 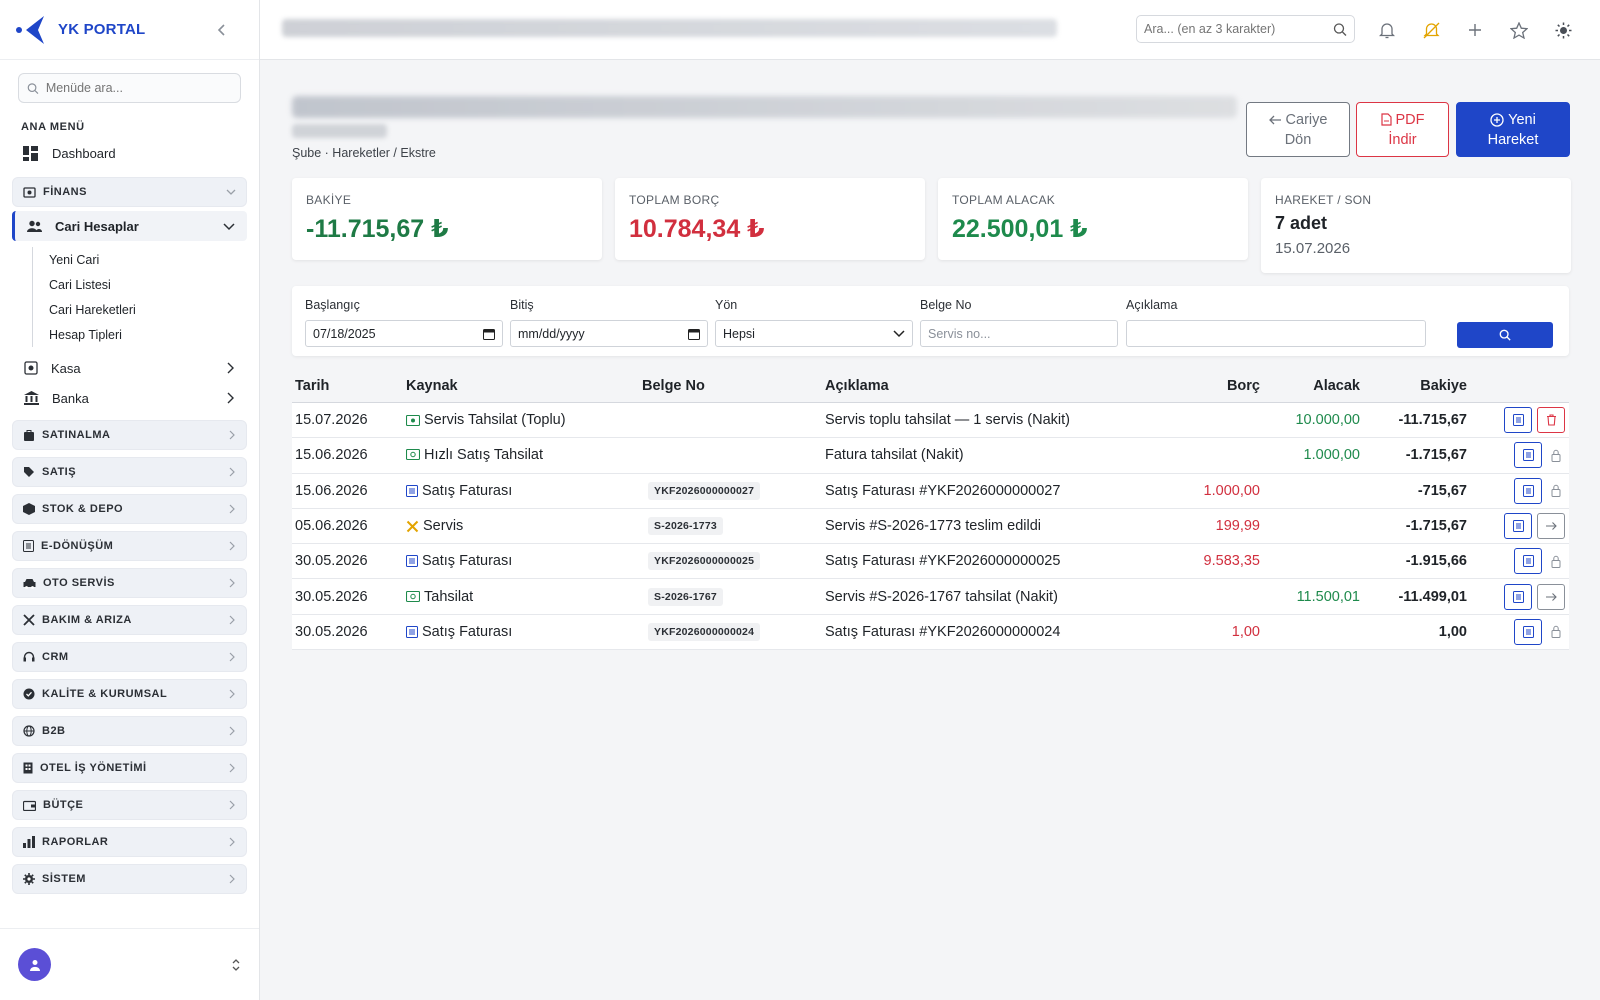 What do you see at coordinates (1551, 420) in the screenshot?
I see `delete-button` at bounding box center [1551, 420].